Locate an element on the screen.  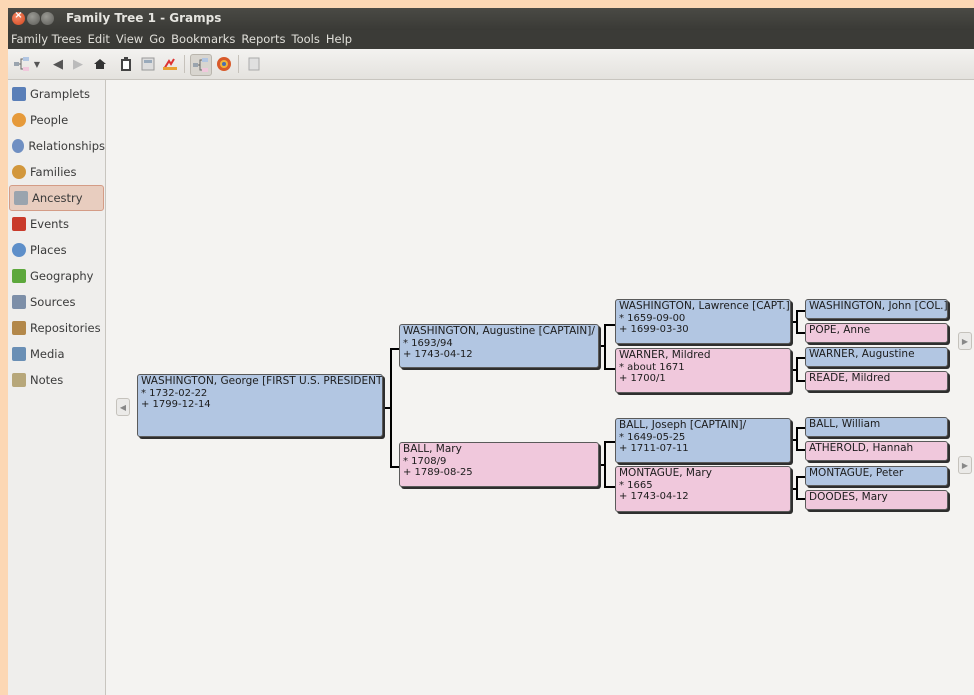
back-arrow-icon: ◀ is located at coordinates (58, 64).